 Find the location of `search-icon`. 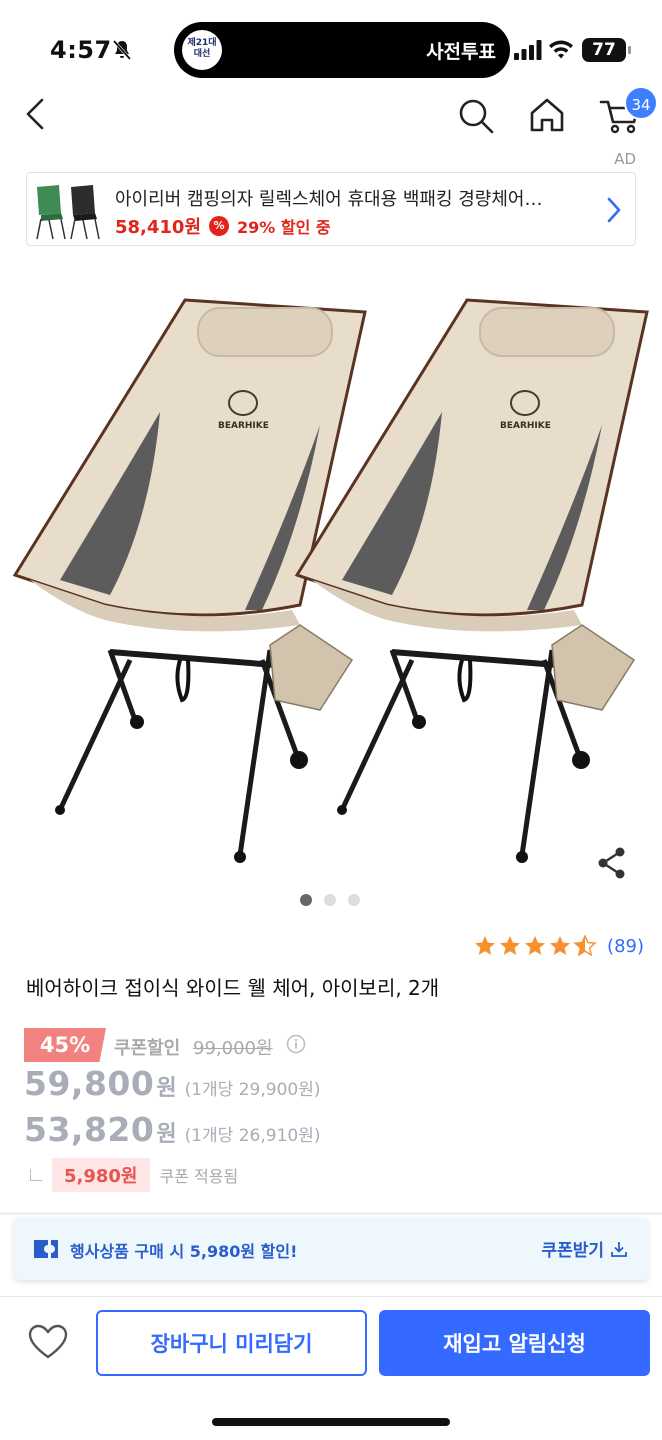

search-icon is located at coordinates (476, 116).